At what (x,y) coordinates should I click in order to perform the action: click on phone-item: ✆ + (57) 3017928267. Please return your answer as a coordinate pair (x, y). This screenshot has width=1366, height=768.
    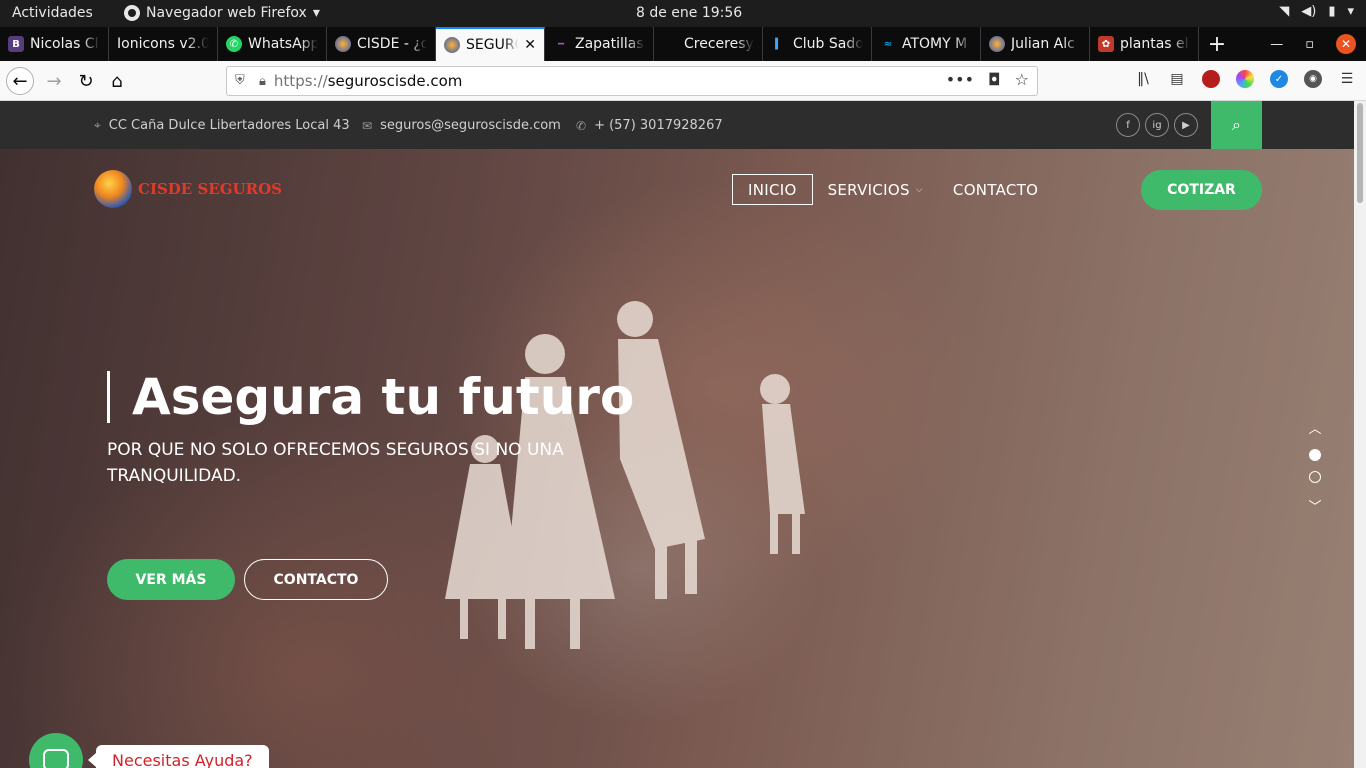
    Looking at the image, I should click on (649, 125).